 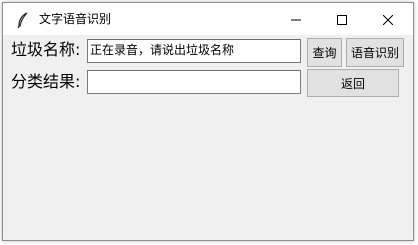 I want to click on maximize-button, so click(x=342, y=19).